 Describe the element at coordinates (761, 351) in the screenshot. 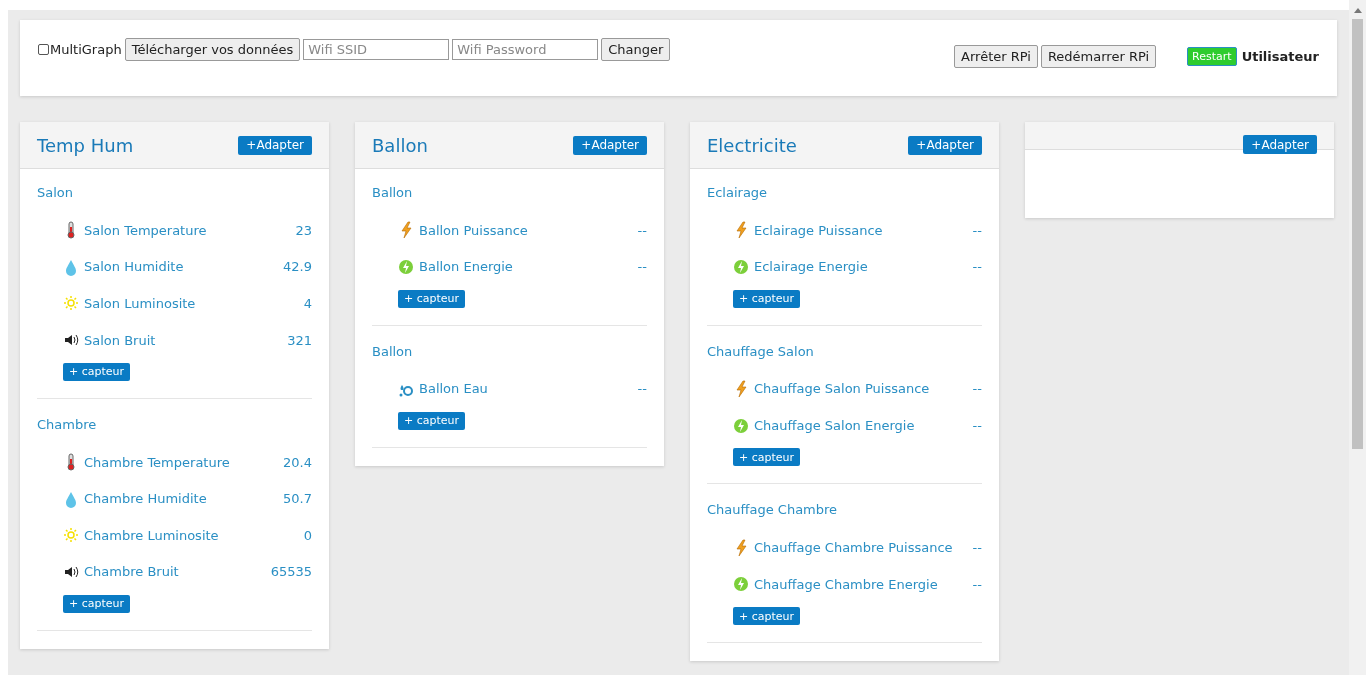

I see `group-title: Chauffage Salon` at that location.